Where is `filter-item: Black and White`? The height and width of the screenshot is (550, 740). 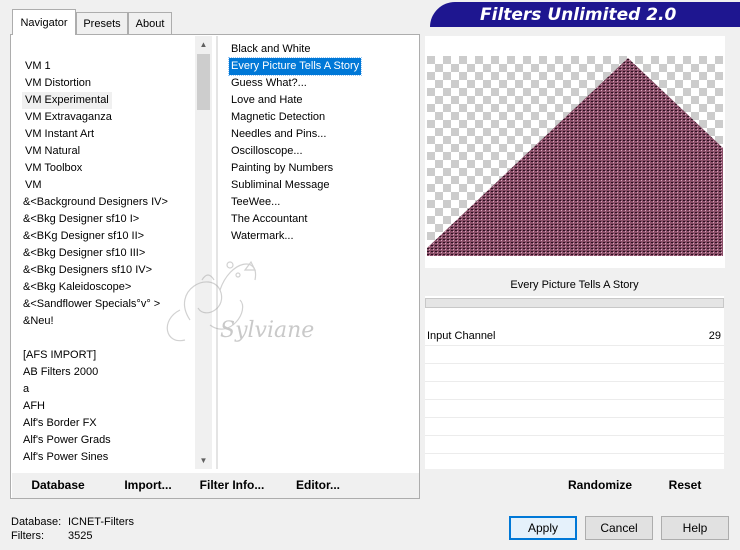 filter-item: Black and White is located at coordinates (270, 49).